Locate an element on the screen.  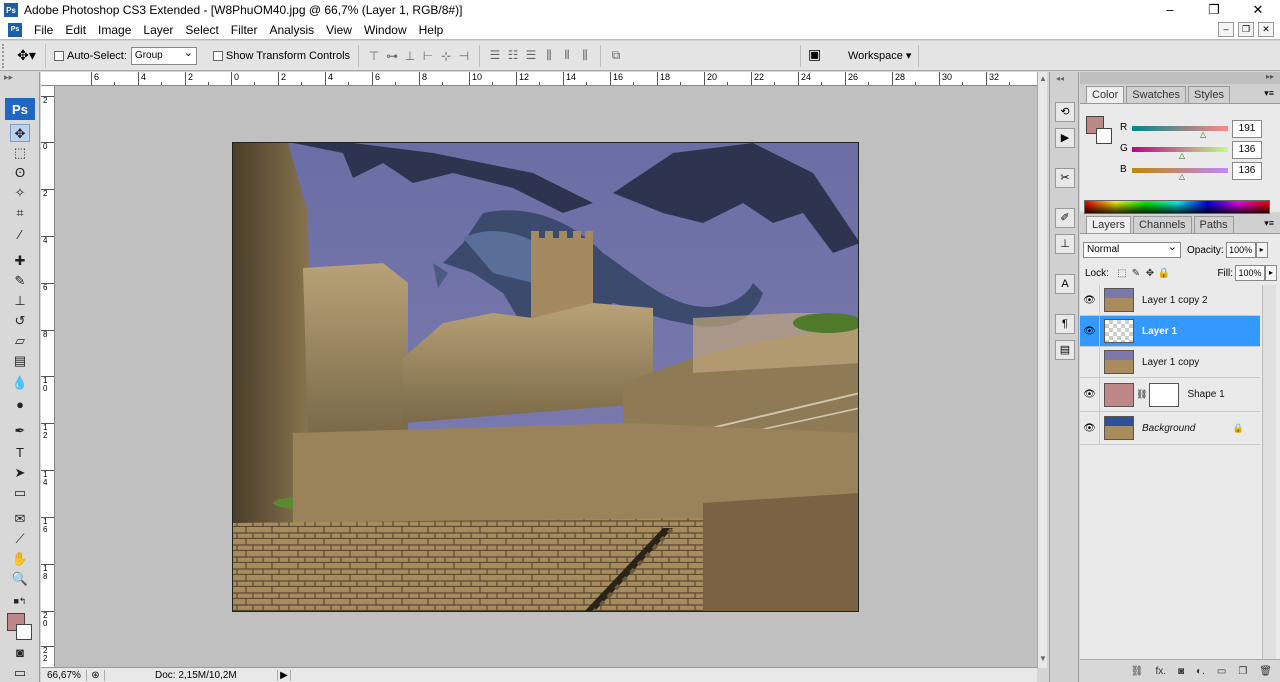
link-chain-icon: ⛓ is located at coordinates (1141, 394).